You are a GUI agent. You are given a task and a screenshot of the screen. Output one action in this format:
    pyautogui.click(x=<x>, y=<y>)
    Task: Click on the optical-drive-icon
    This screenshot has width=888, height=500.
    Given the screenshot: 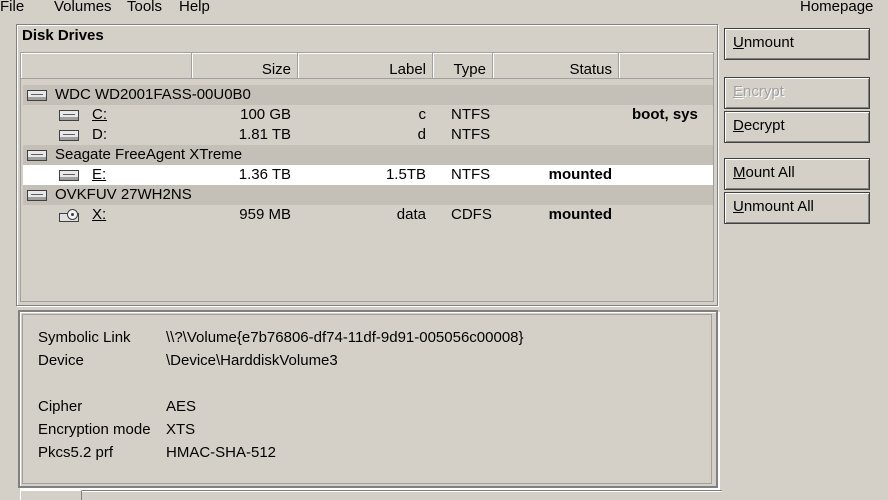 What is the action you would take?
    pyautogui.click(x=37, y=195)
    